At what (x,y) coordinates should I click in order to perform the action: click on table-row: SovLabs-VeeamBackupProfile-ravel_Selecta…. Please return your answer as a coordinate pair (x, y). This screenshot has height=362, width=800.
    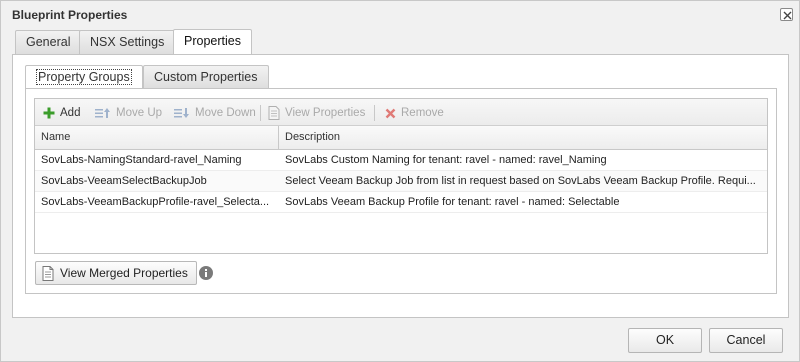
    Looking at the image, I should click on (401, 202).